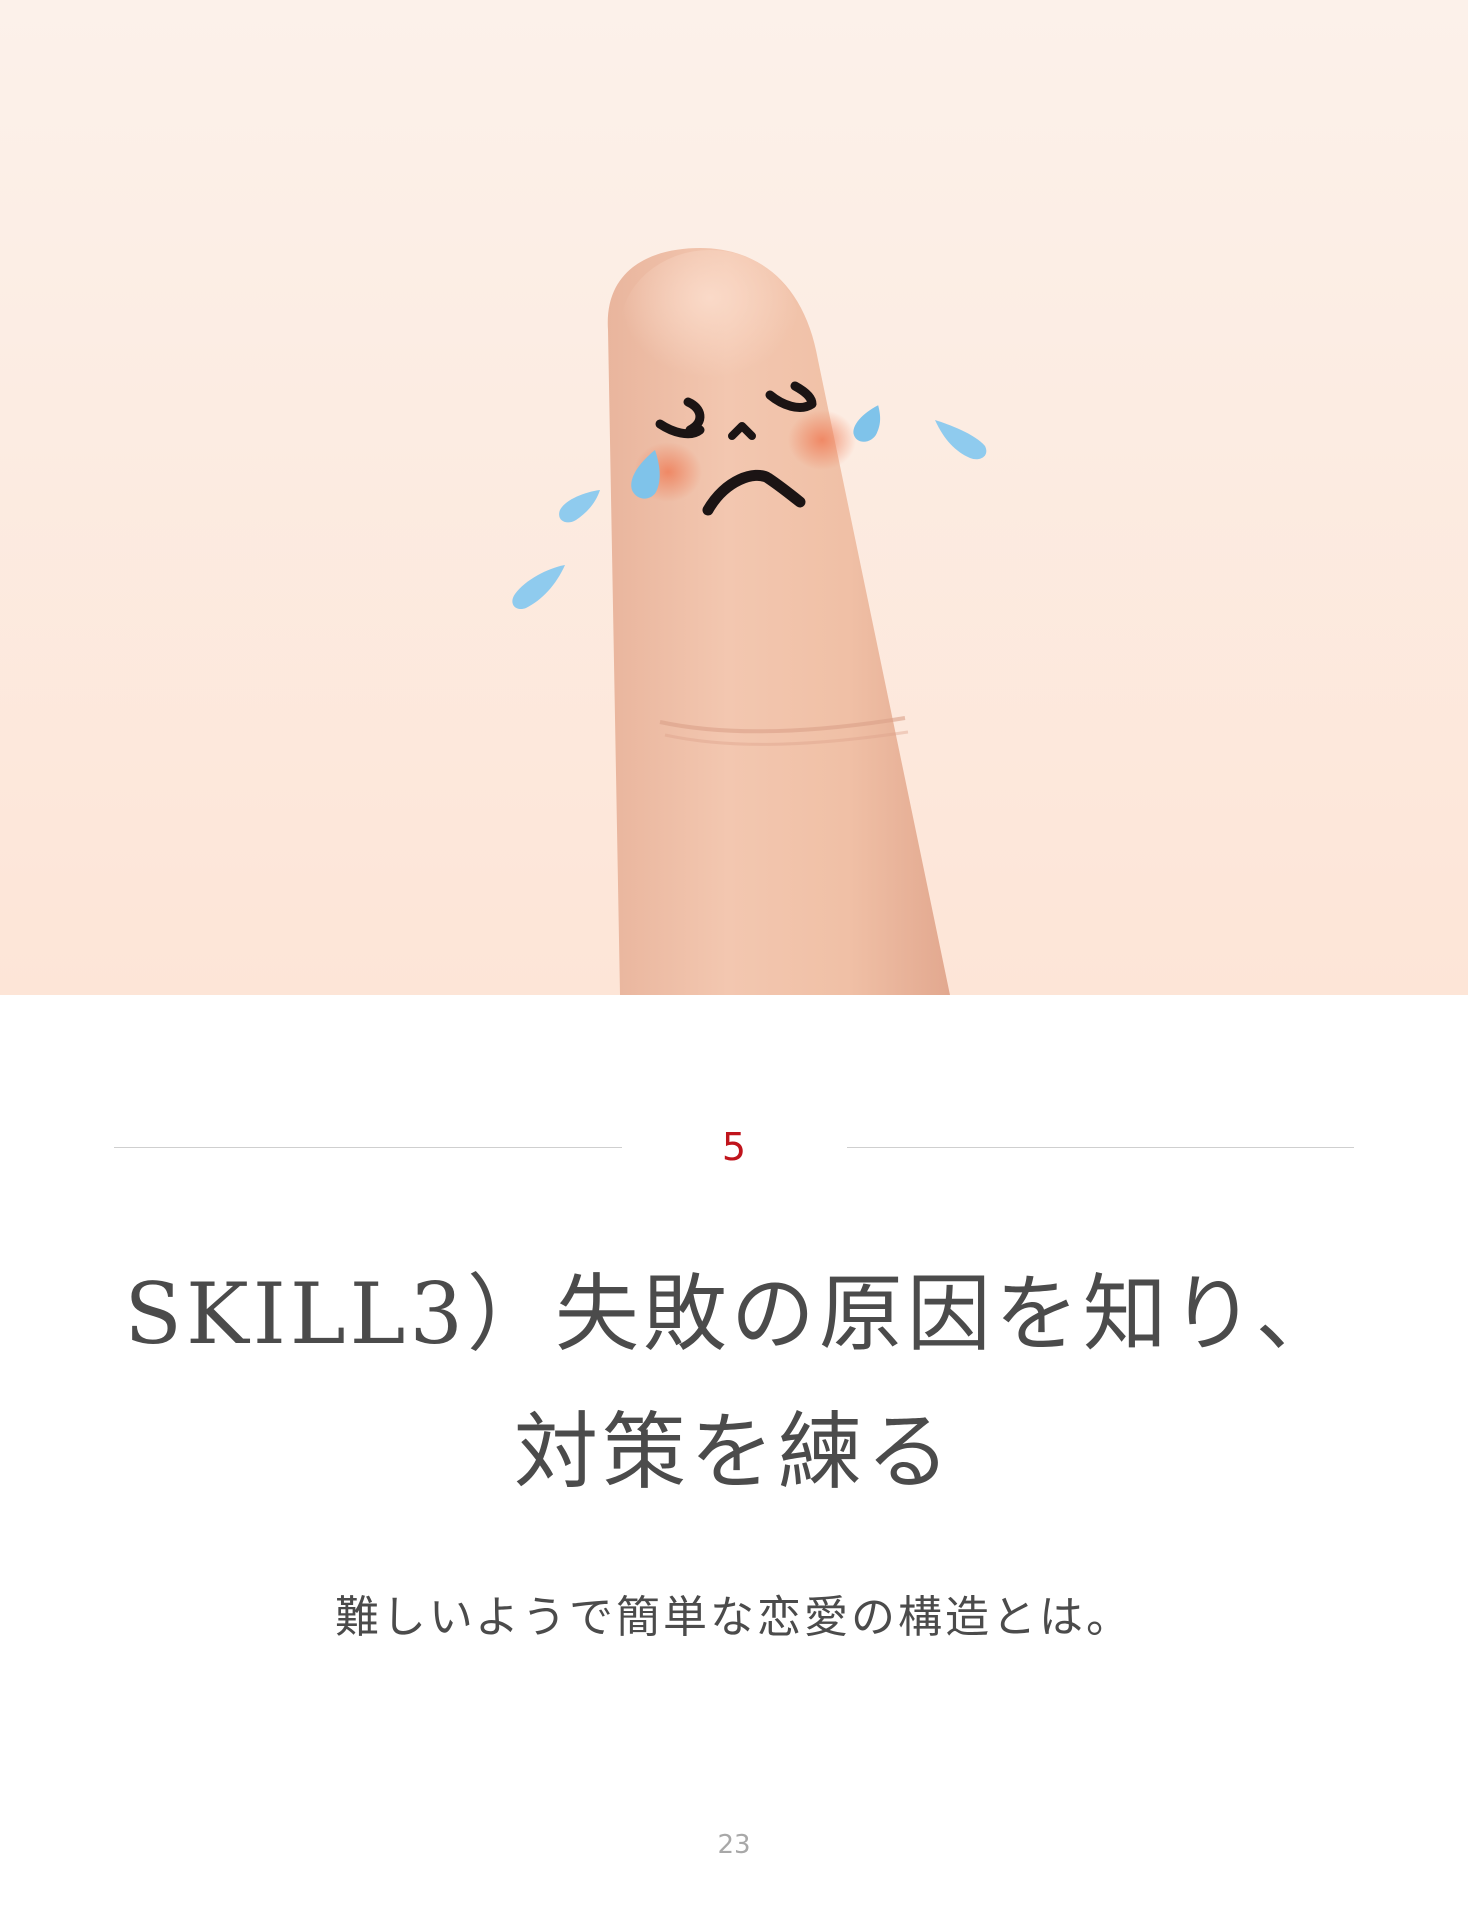 This screenshot has width=1468, height=1919. I want to click on blush-right, so click(822, 440).